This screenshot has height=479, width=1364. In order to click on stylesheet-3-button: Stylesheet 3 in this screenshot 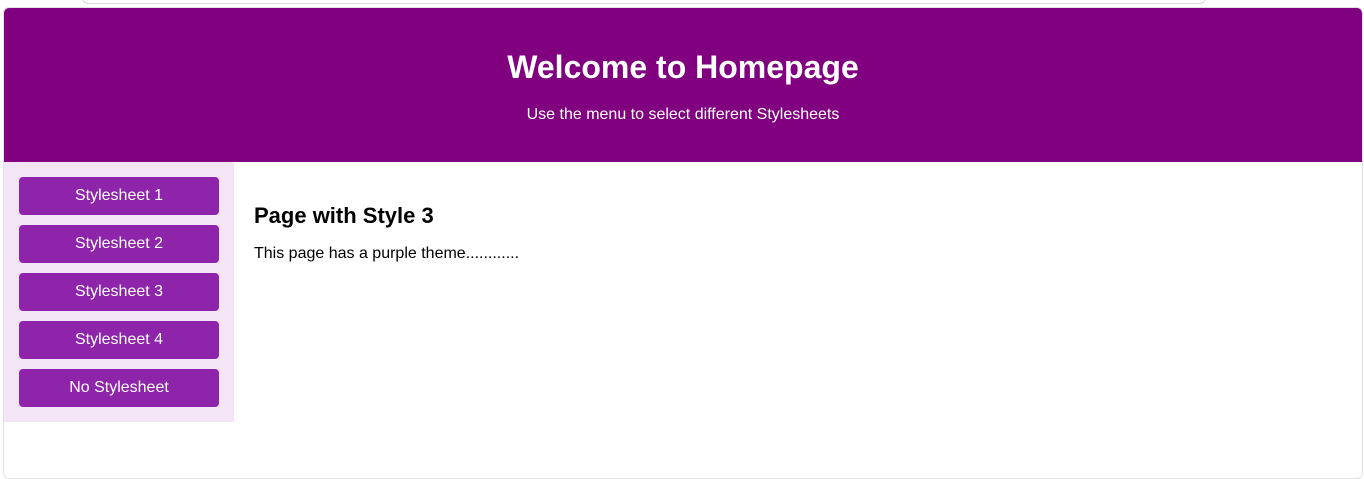, I will do `click(119, 292)`.